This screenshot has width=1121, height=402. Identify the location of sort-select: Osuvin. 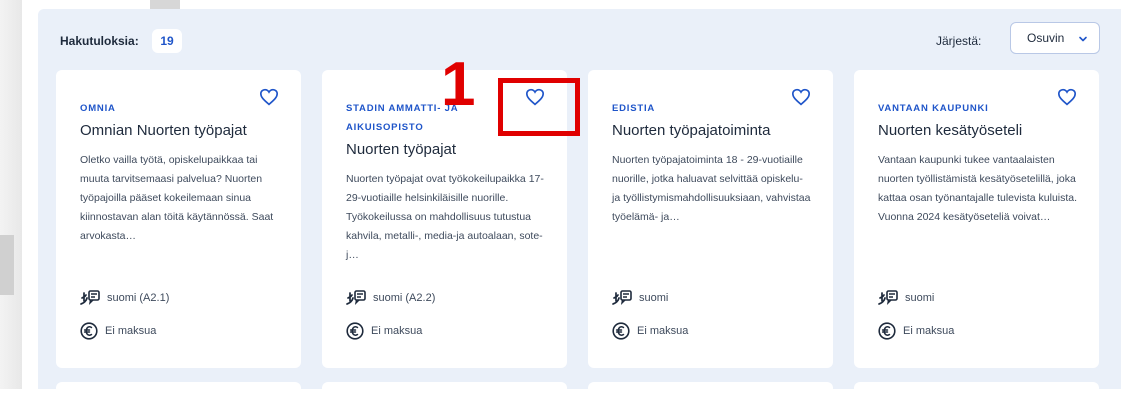
(1055, 38).